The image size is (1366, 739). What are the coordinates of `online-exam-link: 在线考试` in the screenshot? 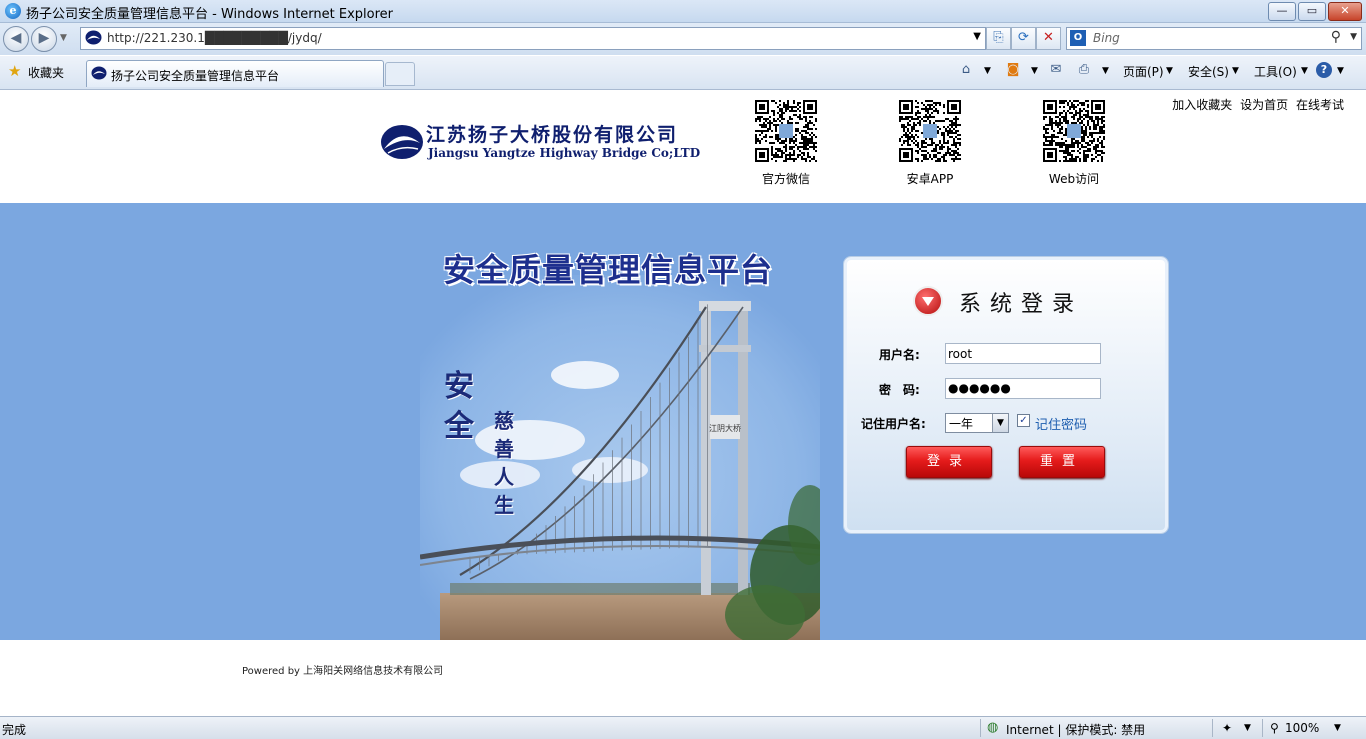 It's located at (1320, 105).